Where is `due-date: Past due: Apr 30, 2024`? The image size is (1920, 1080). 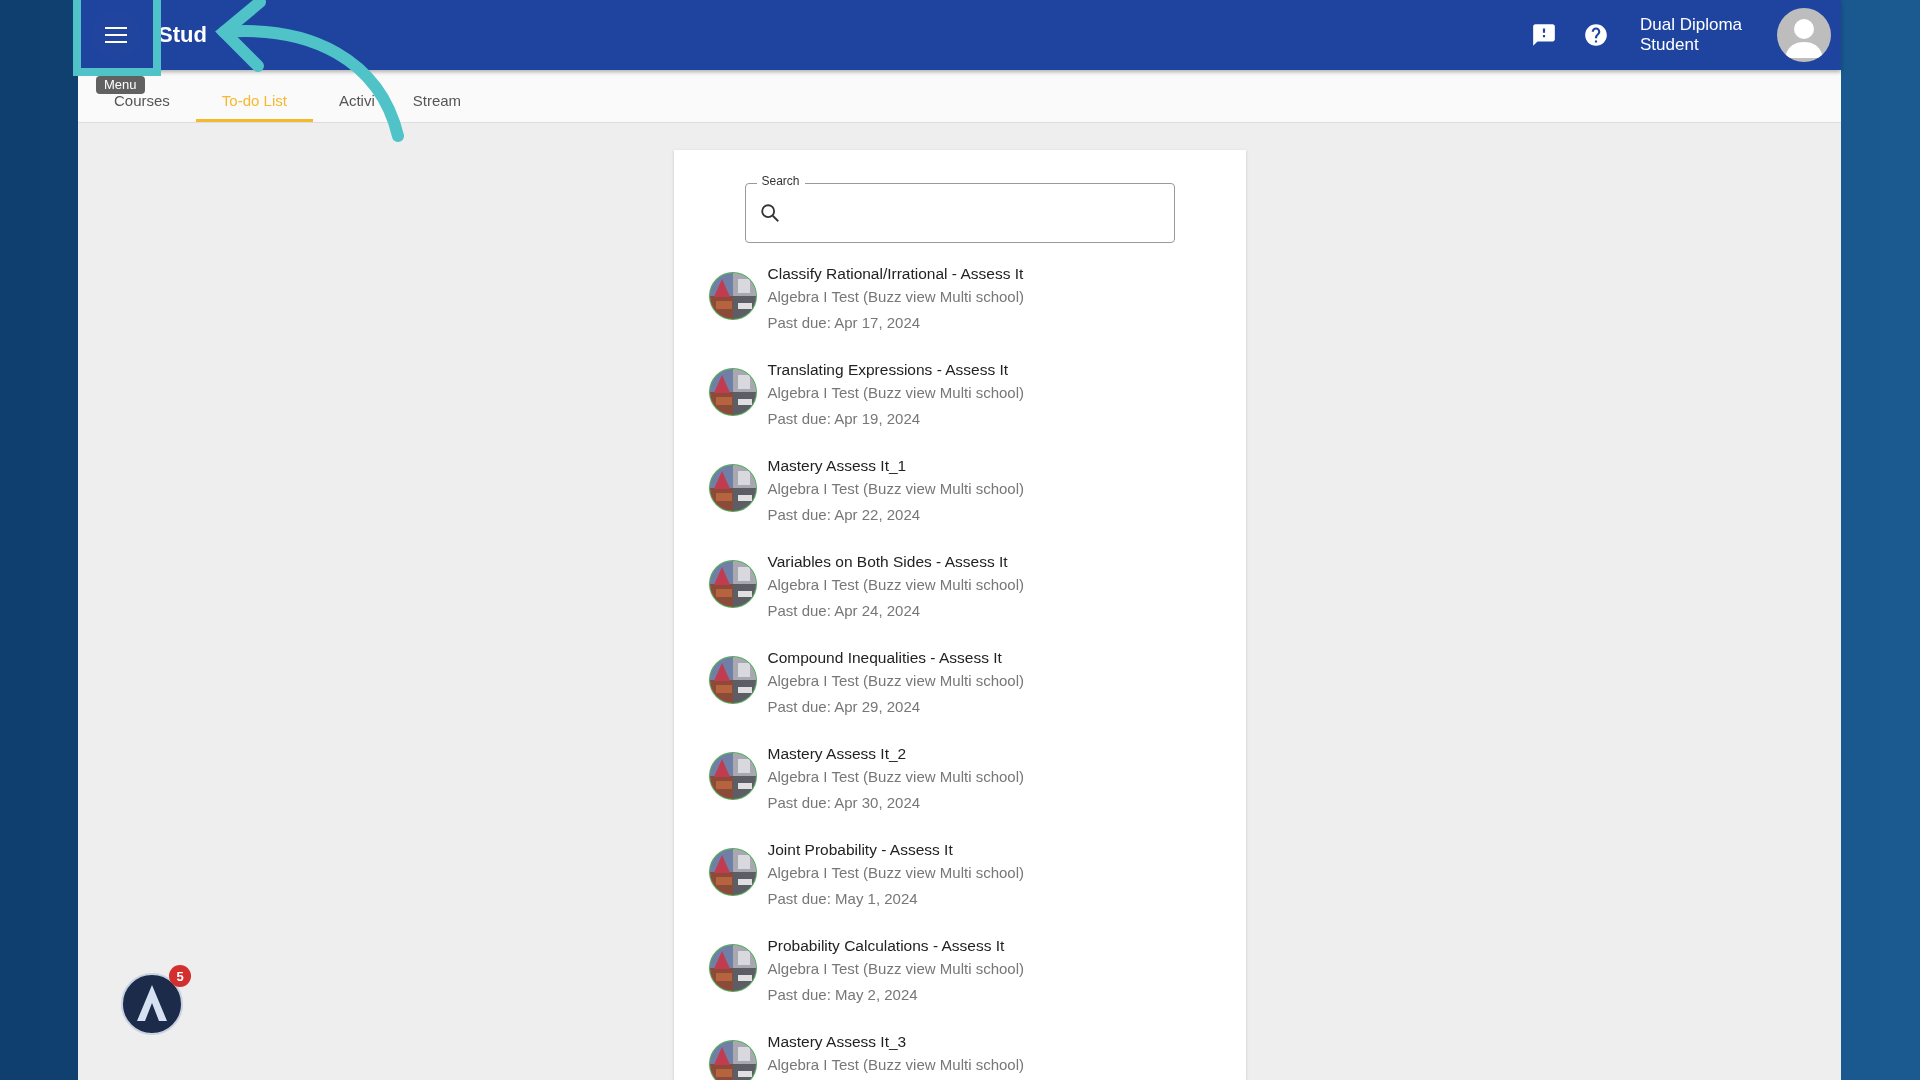 due-date: Past due: Apr 30, 2024 is located at coordinates (844, 803).